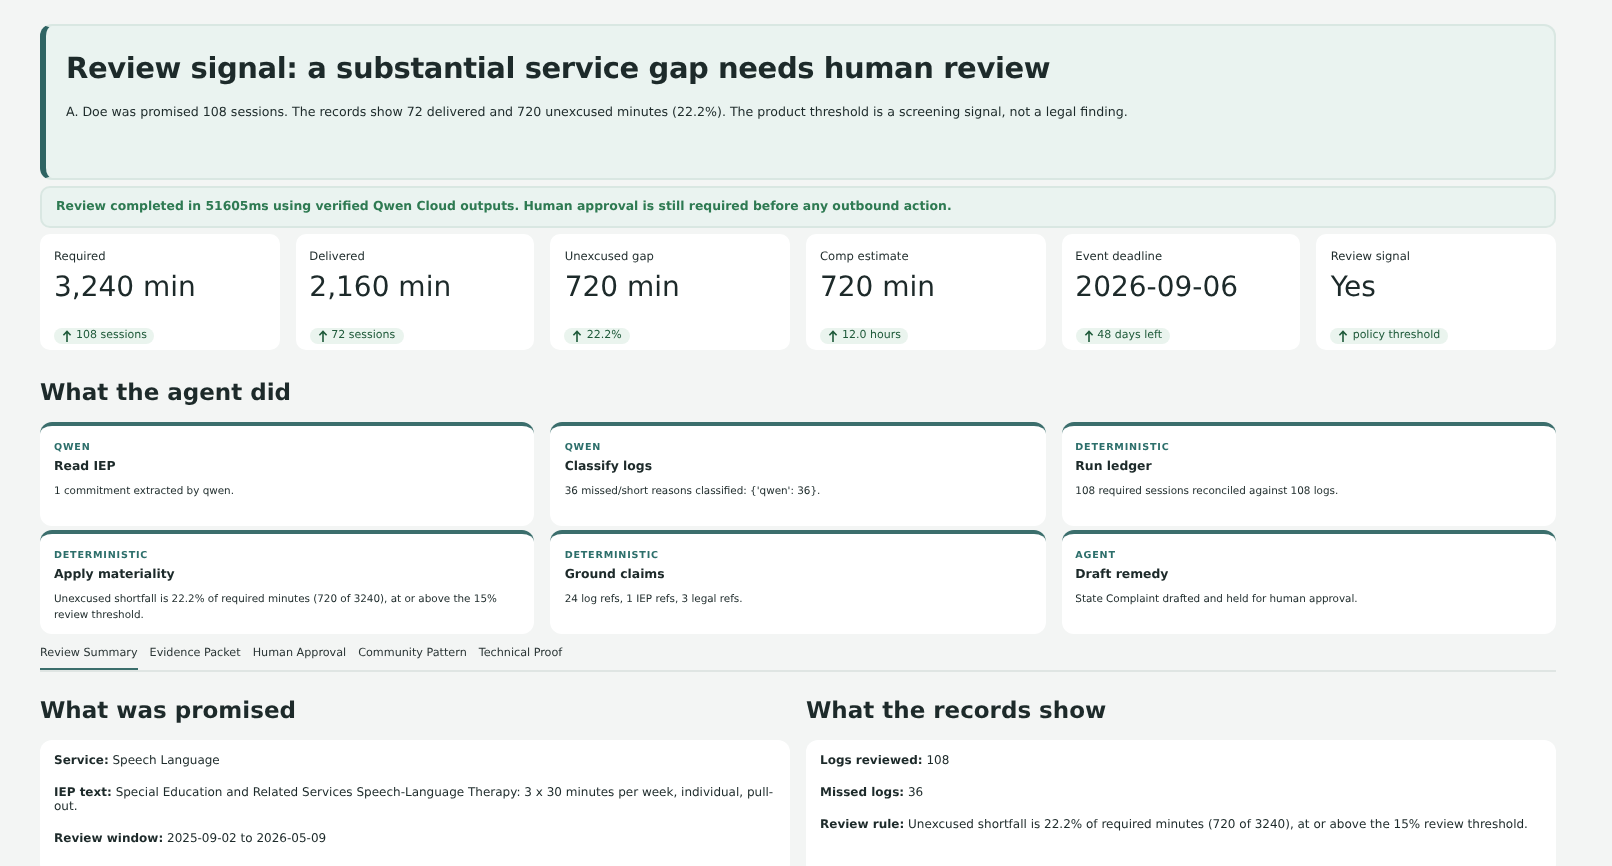  What do you see at coordinates (1158, 288) in the screenshot?
I see `metric-value: 2026-09-06` at bounding box center [1158, 288].